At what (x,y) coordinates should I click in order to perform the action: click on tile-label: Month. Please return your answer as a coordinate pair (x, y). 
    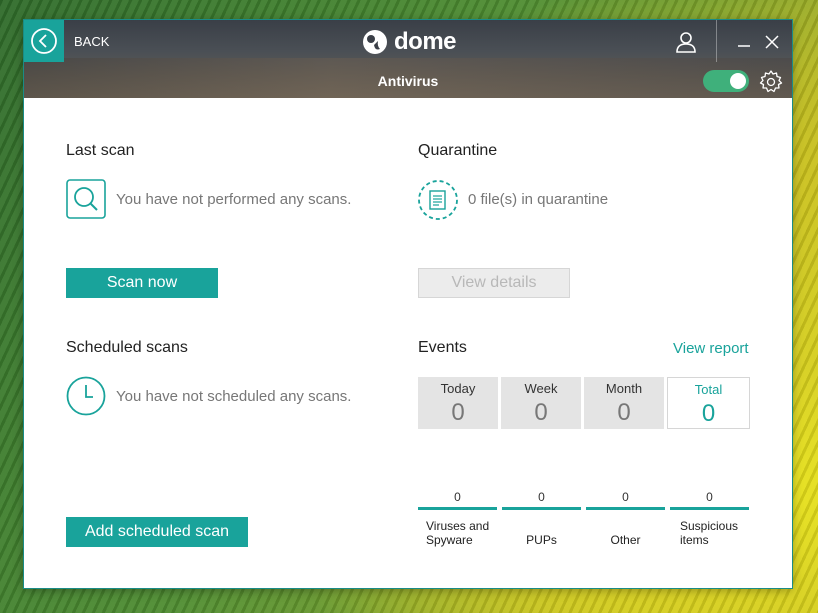
    Looking at the image, I should click on (624, 388).